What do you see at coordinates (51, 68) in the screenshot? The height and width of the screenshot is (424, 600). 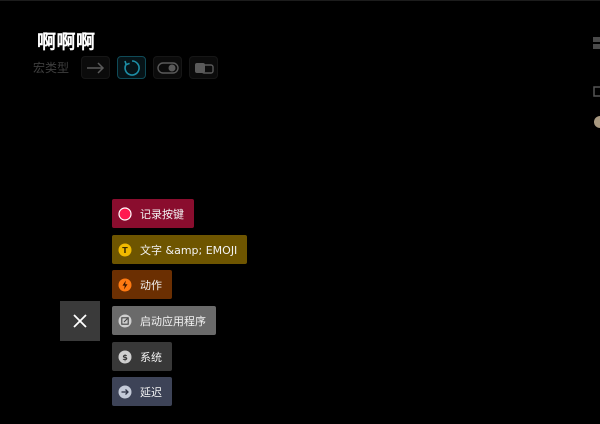 I see `macro-type-label: 宏类型` at bounding box center [51, 68].